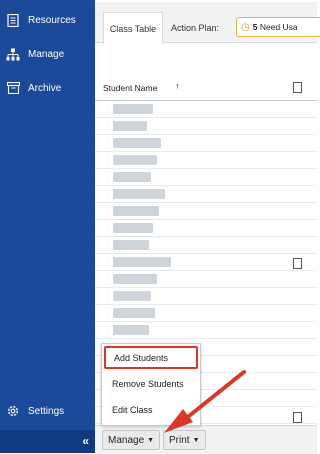  I want to click on remove-students-menu-item: Remove Students, so click(151, 383).